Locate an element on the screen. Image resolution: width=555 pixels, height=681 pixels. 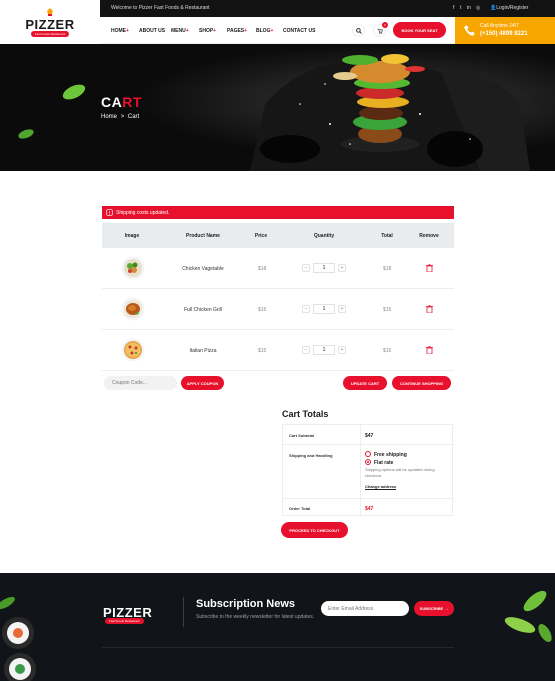
proceed-to-checkout-button: PROCEED TO CHECKOUT is located at coordinates (314, 530).